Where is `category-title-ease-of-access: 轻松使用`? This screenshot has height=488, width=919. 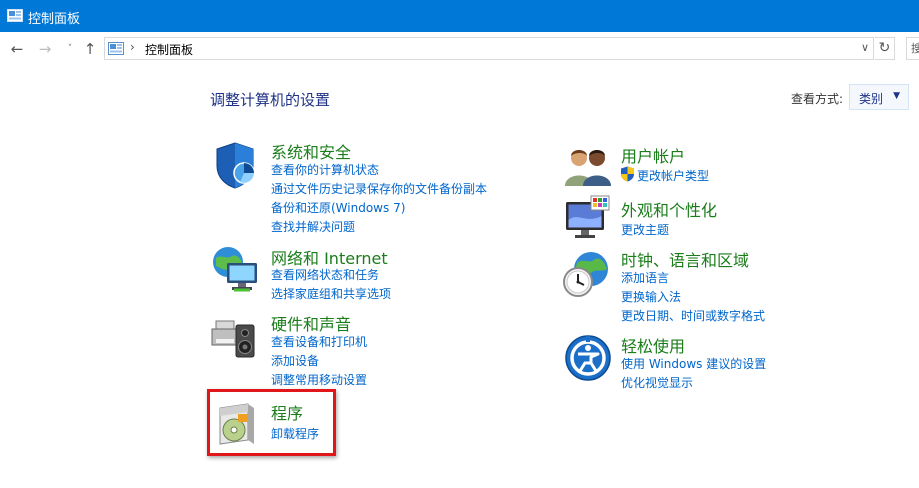 category-title-ease-of-access: 轻松使用 is located at coordinates (653, 345).